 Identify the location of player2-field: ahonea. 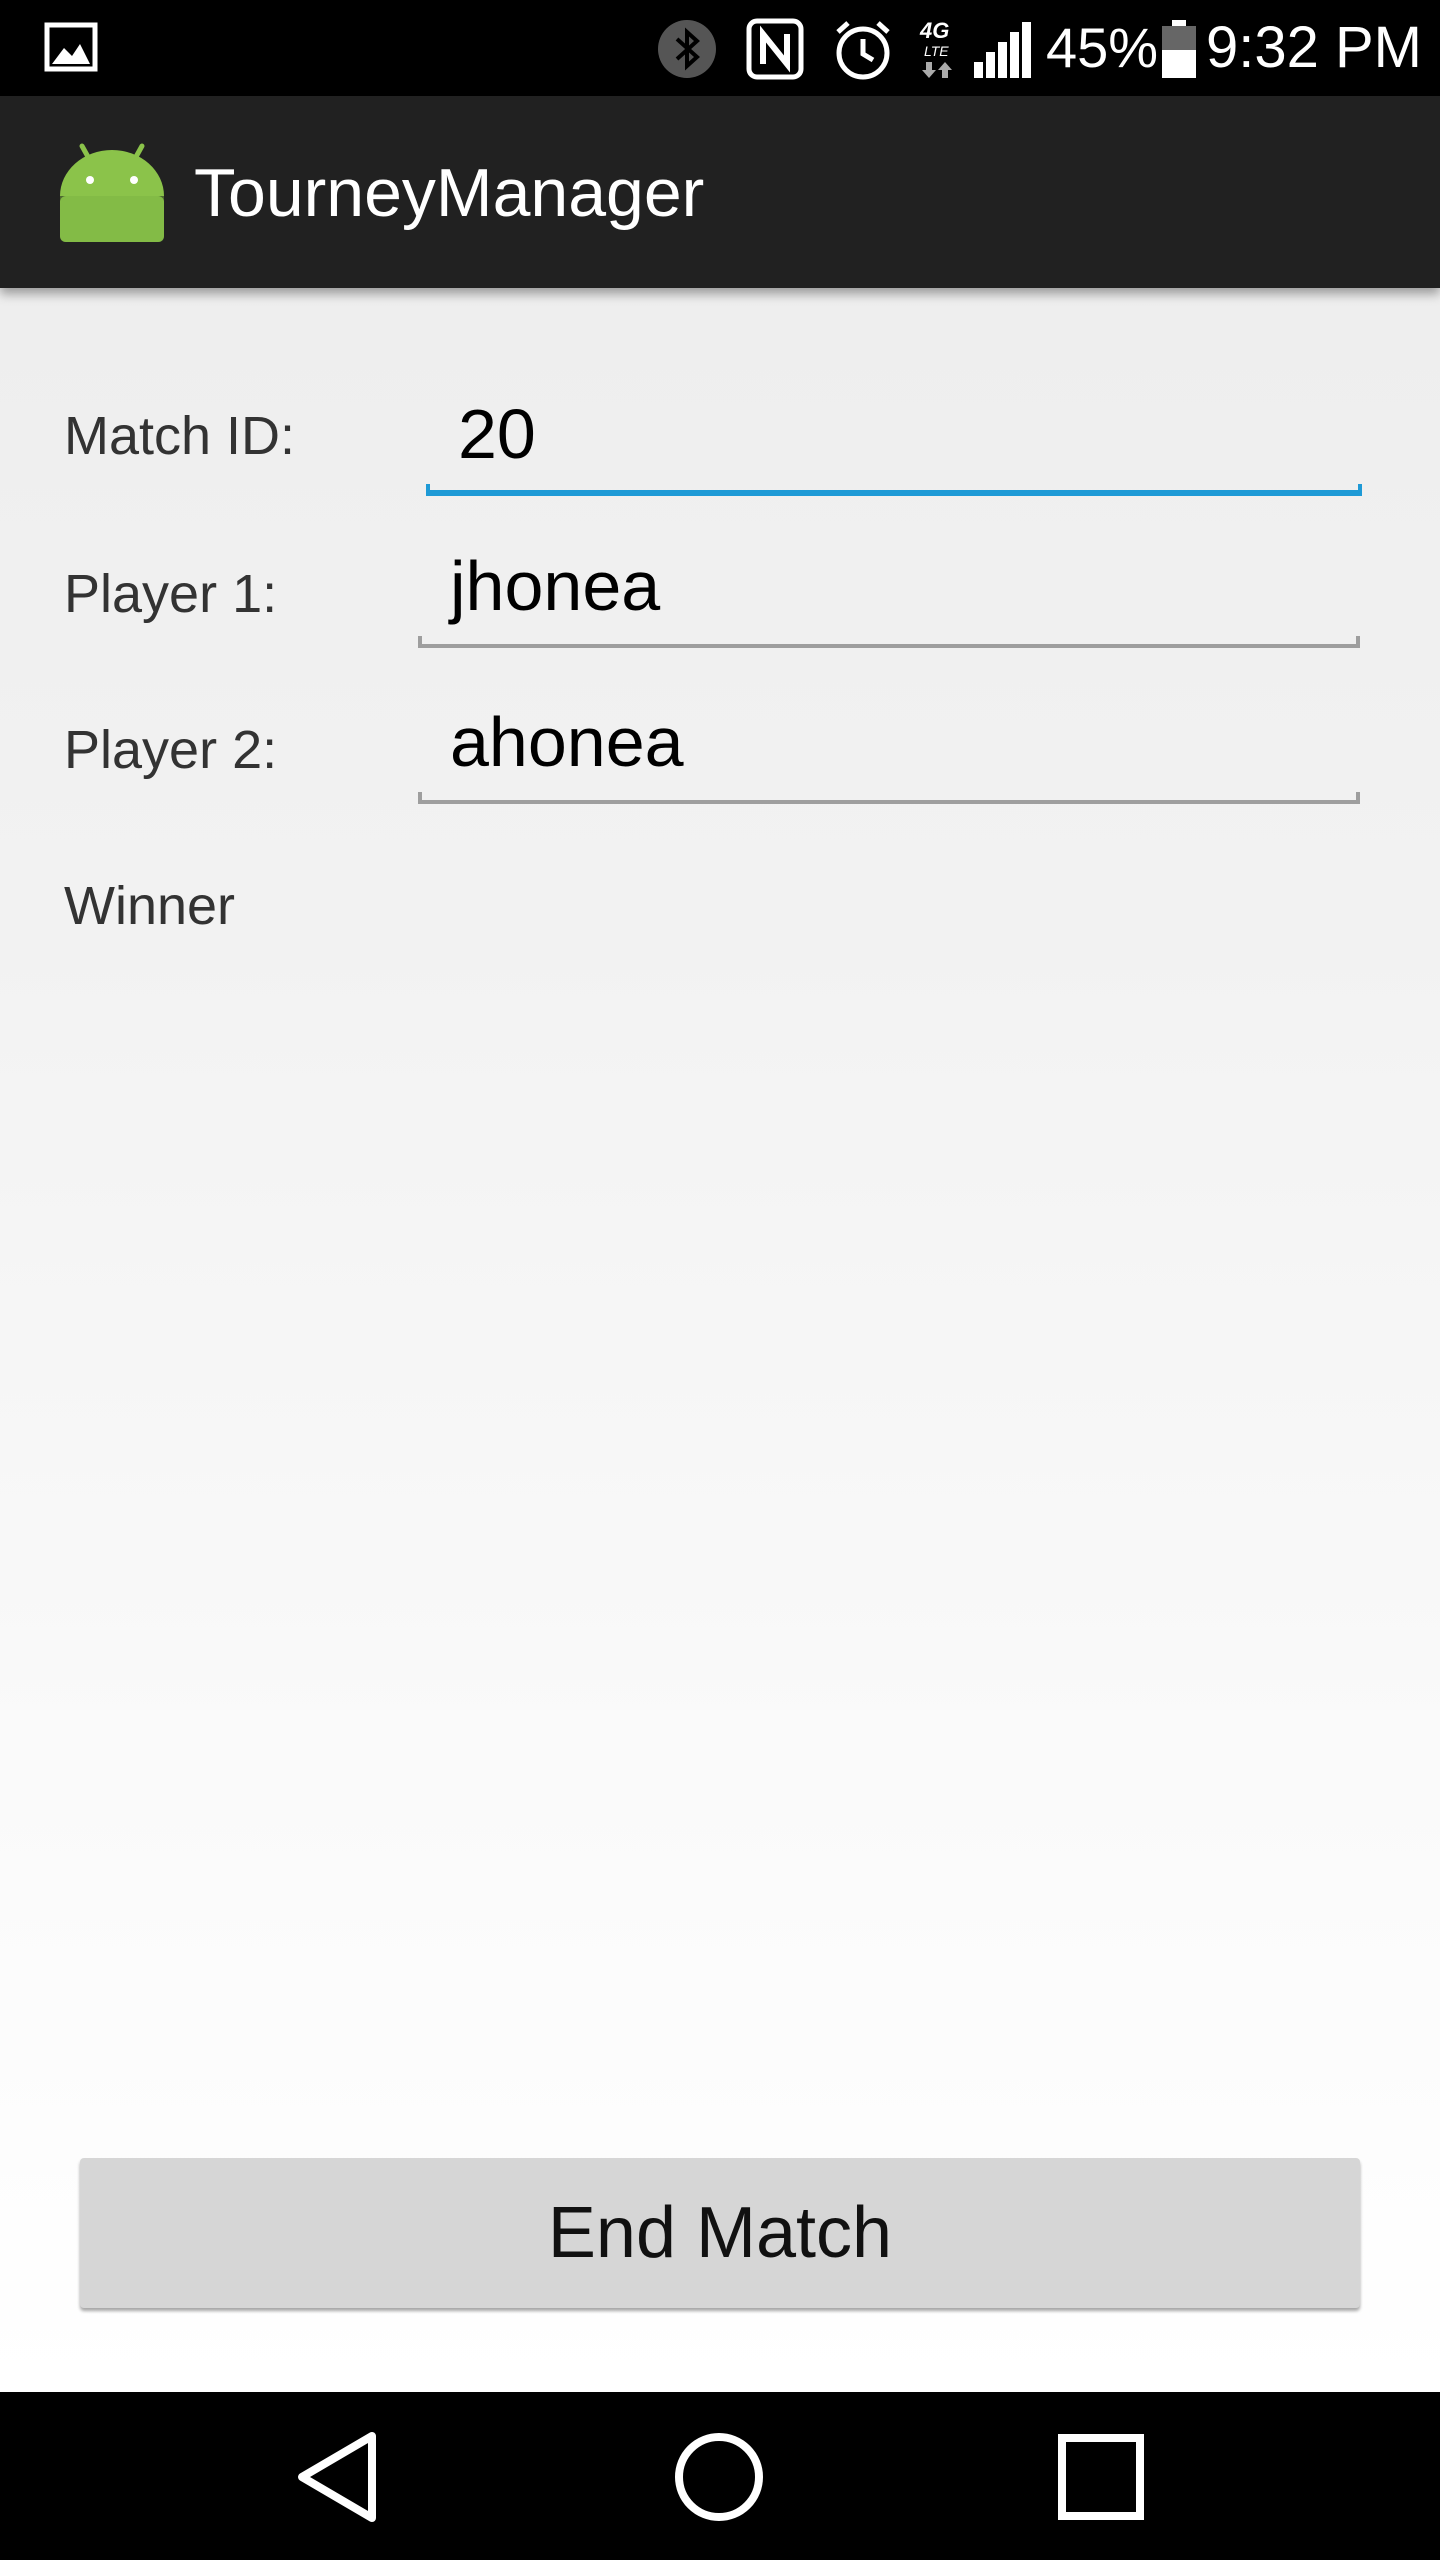
(889, 749).